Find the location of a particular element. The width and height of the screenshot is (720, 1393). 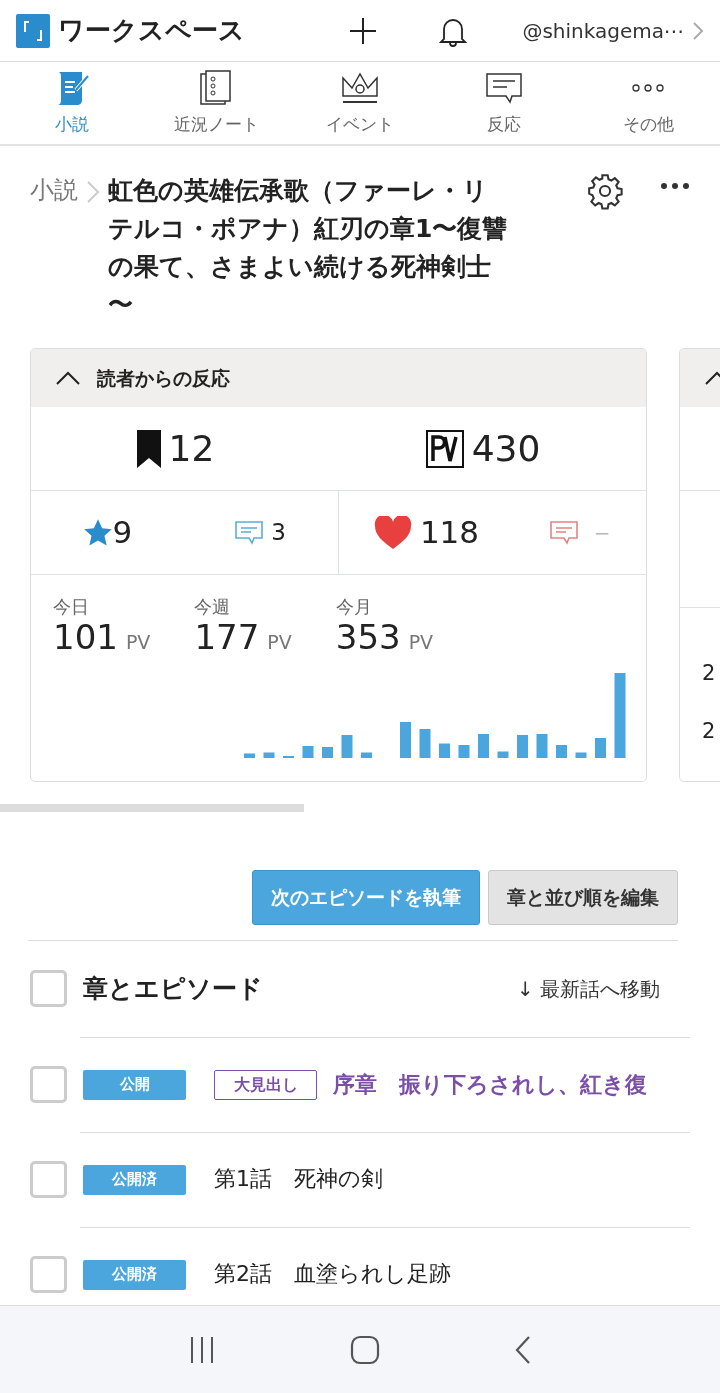

pv-value: 101 is located at coordinates (85, 637).